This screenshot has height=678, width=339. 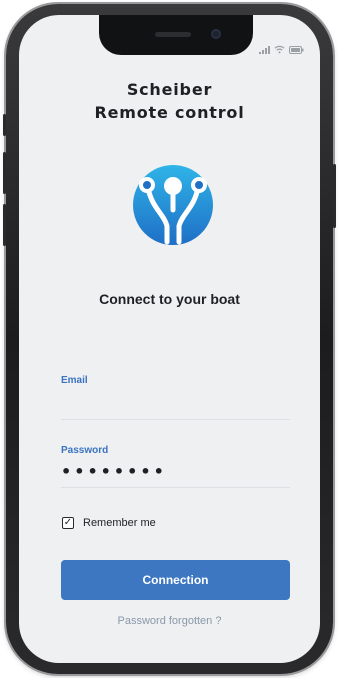 What do you see at coordinates (169, 112) in the screenshot?
I see `app-title-line2: Remote control` at bounding box center [169, 112].